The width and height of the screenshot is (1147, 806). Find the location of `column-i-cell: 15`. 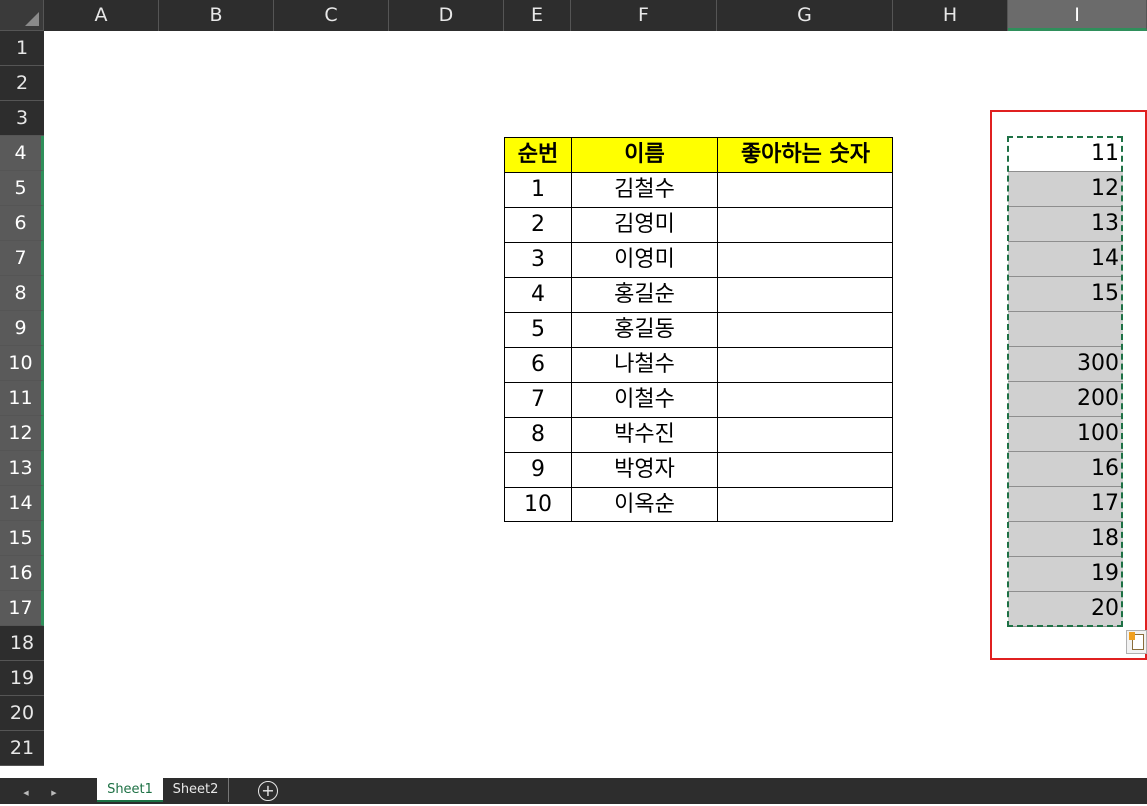

column-i-cell: 15 is located at coordinates (1065, 294).